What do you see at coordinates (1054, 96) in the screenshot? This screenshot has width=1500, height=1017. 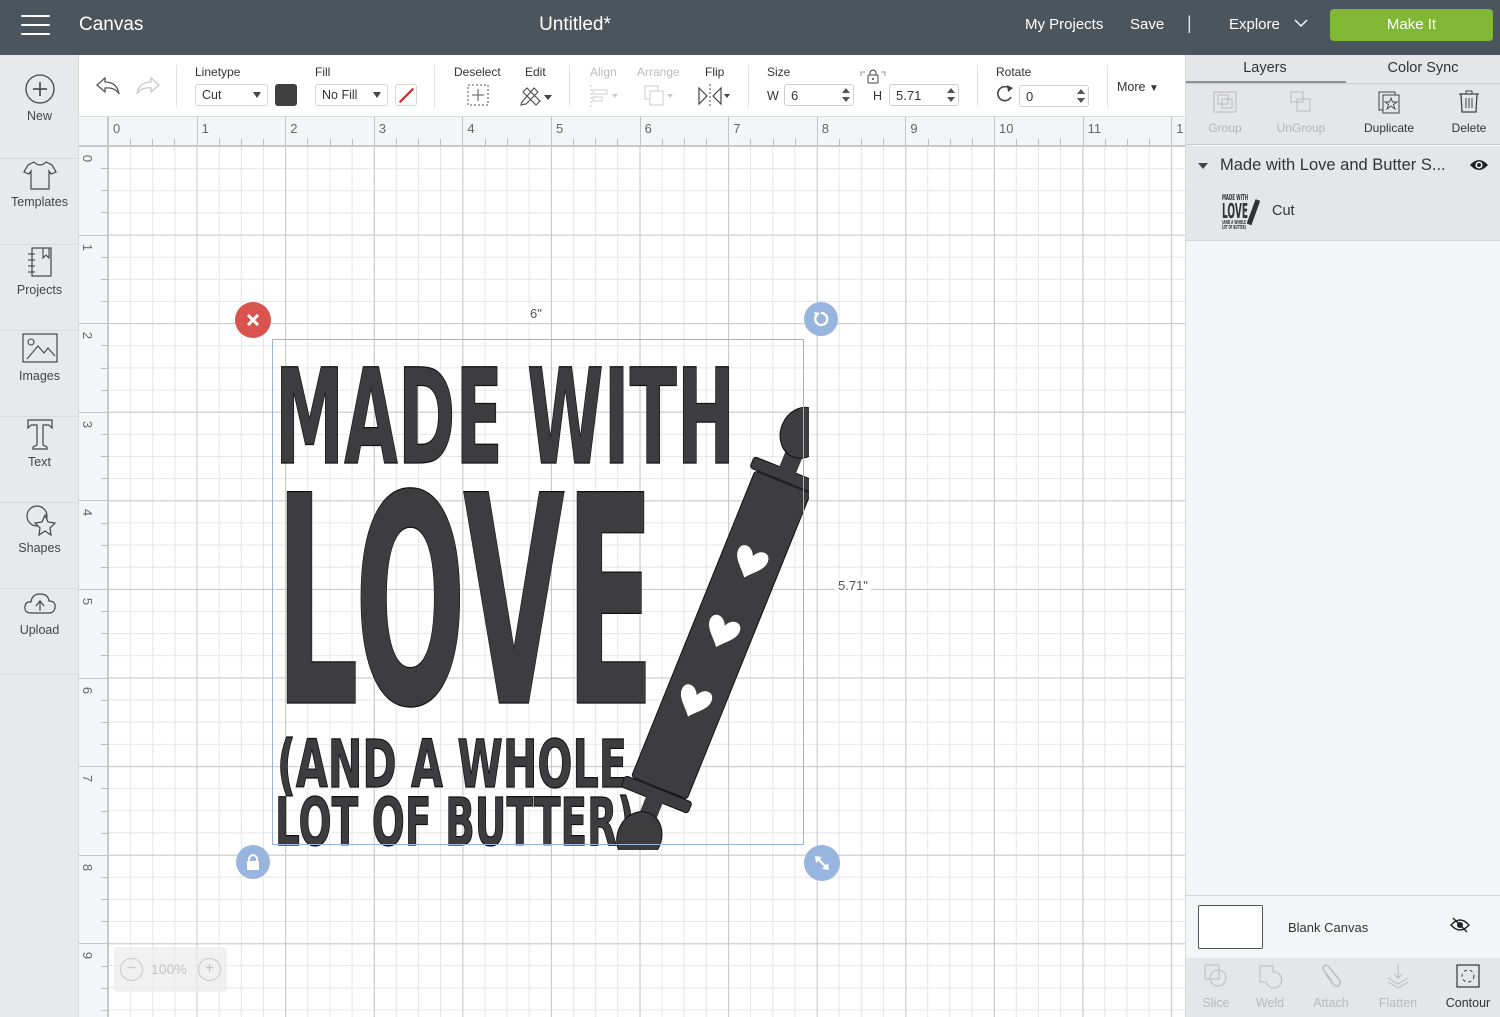 I see `rotate-input: 0` at bounding box center [1054, 96].